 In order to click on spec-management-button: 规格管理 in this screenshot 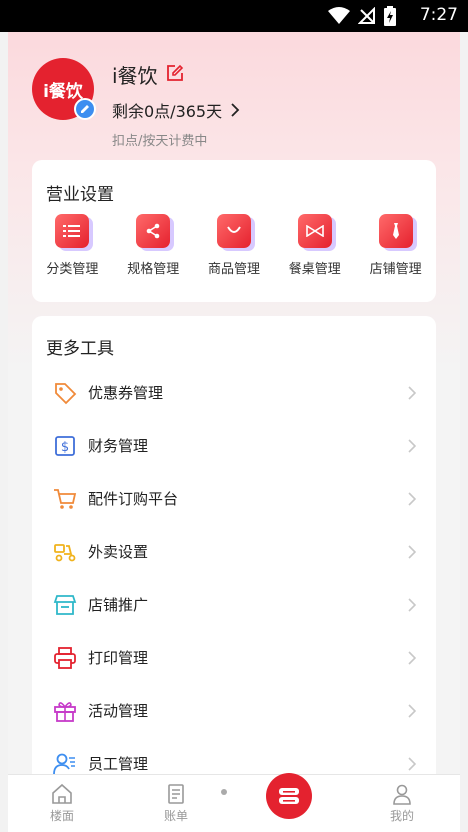, I will do `click(153, 245)`.